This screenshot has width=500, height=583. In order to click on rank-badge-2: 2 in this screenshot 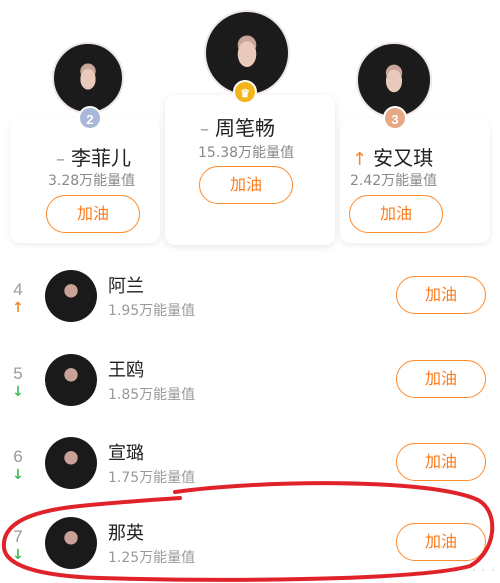, I will do `click(90, 118)`.